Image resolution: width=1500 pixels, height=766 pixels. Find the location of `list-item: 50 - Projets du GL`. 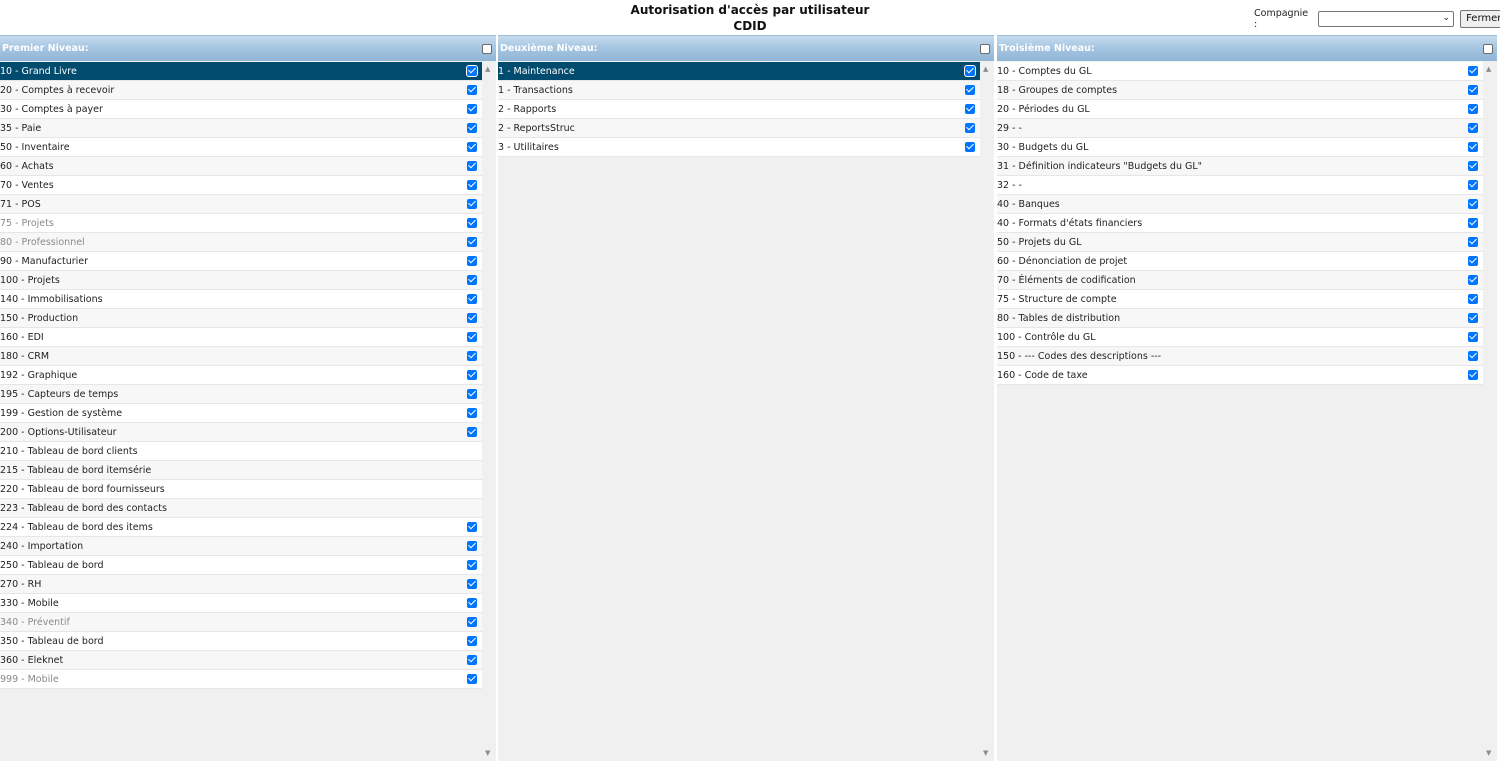

list-item: 50 - Projets du GL is located at coordinates (1240, 242).